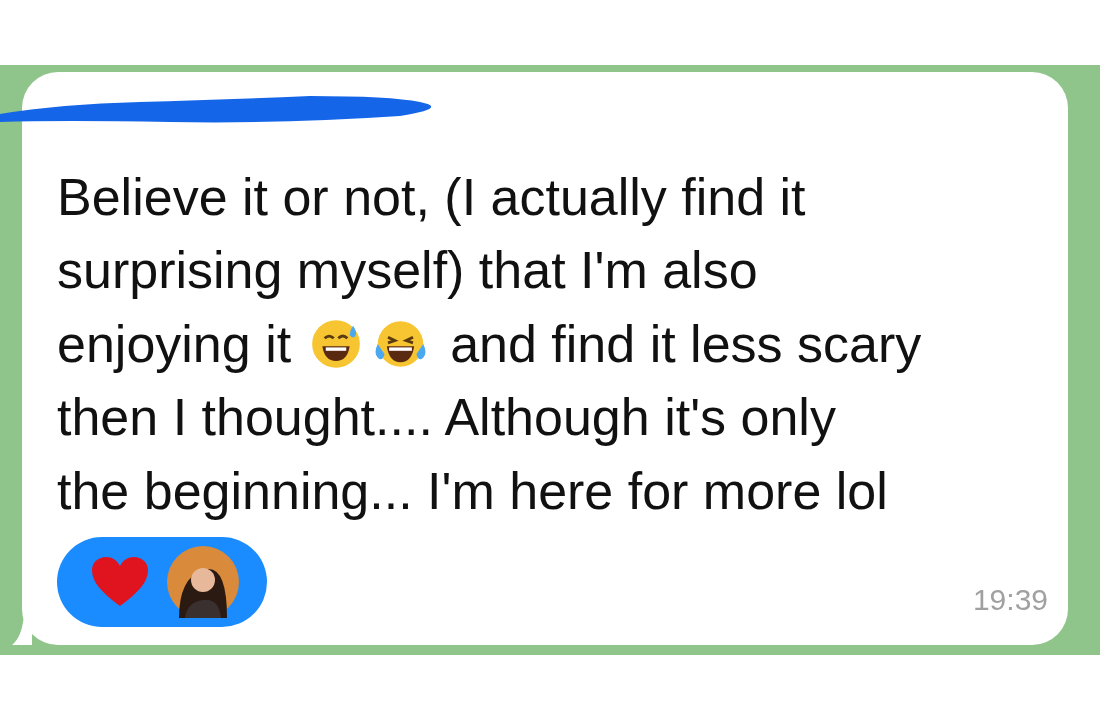 The height and width of the screenshot is (720, 1100). I want to click on heart-icon, so click(120, 582).